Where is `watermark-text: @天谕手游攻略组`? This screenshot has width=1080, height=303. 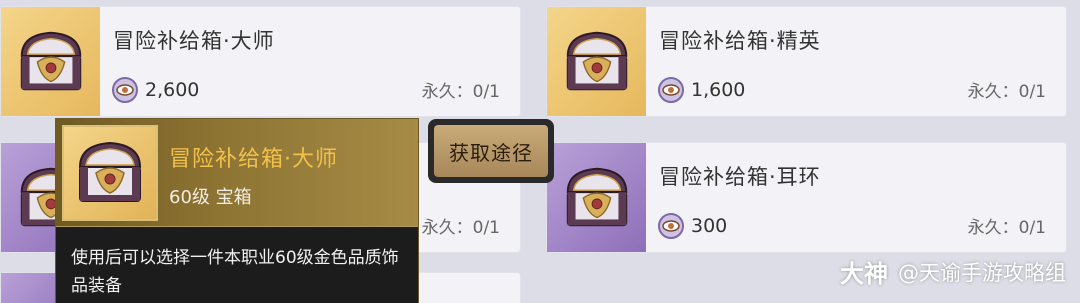
watermark-text: @天谕手游攻略组 is located at coordinates (982, 272).